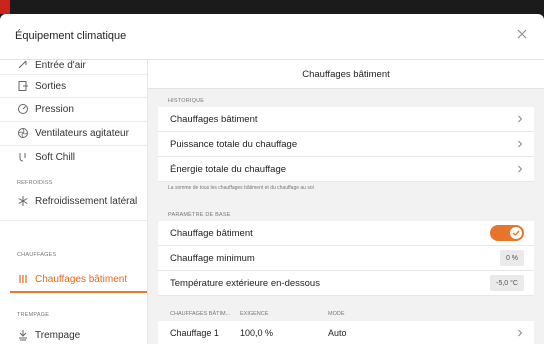 The height and width of the screenshot is (344, 544). Describe the element at coordinates (23, 279) in the screenshot. I see `heater-icon` at that location.